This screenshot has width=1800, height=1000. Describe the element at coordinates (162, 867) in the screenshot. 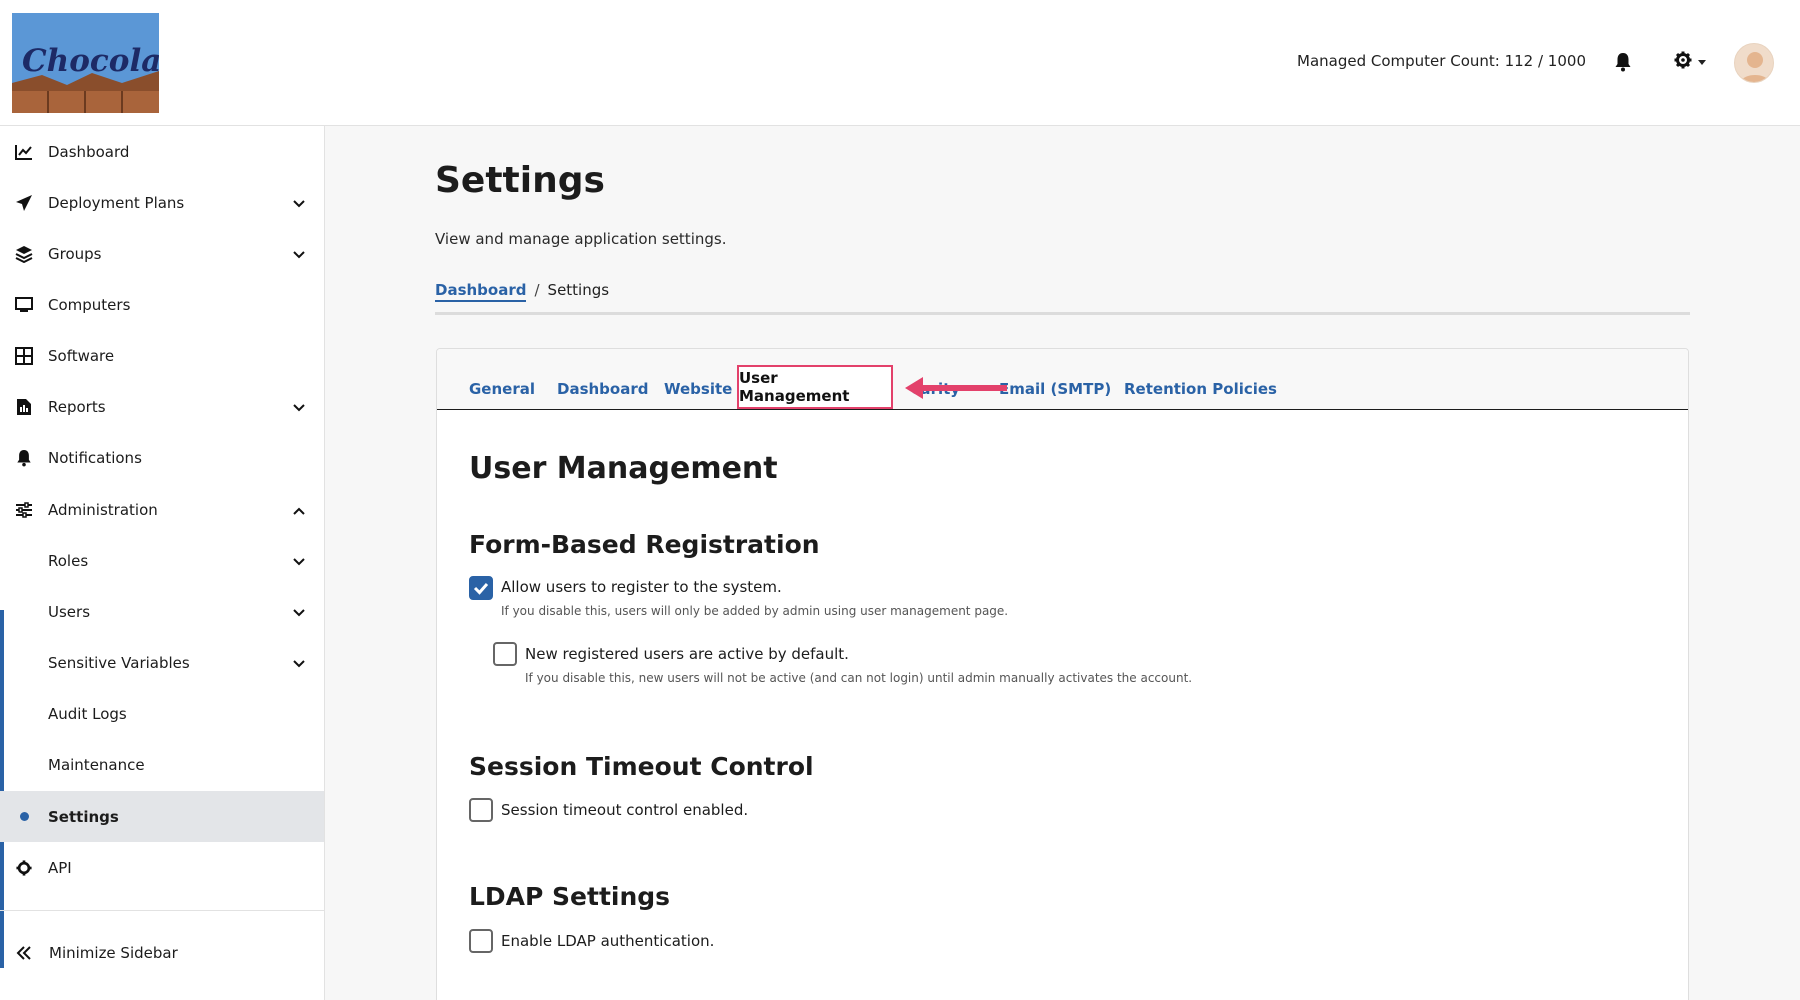

I see `sidebar-item-api: API` at that location.